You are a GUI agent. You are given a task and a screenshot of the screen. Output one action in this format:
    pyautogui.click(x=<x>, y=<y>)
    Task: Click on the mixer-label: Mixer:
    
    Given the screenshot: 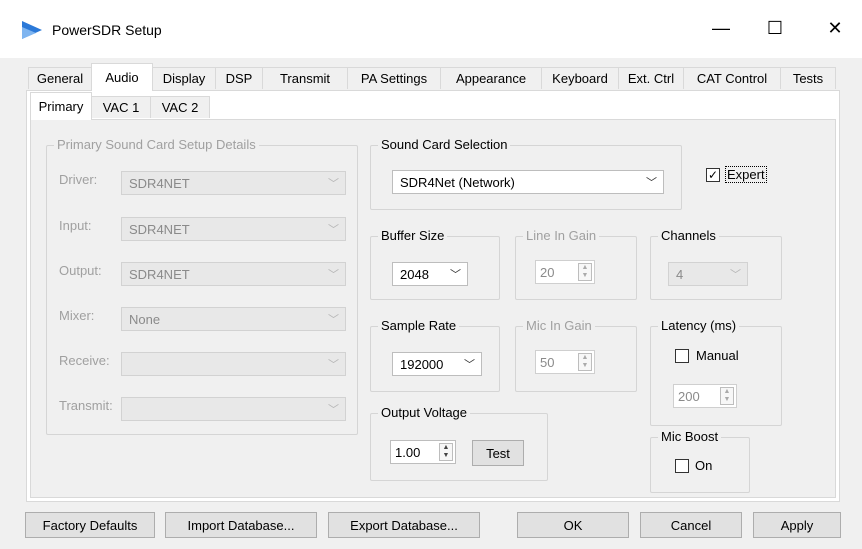 What is the action you would take?
    pyautogui.click(x=77, y=315)
    